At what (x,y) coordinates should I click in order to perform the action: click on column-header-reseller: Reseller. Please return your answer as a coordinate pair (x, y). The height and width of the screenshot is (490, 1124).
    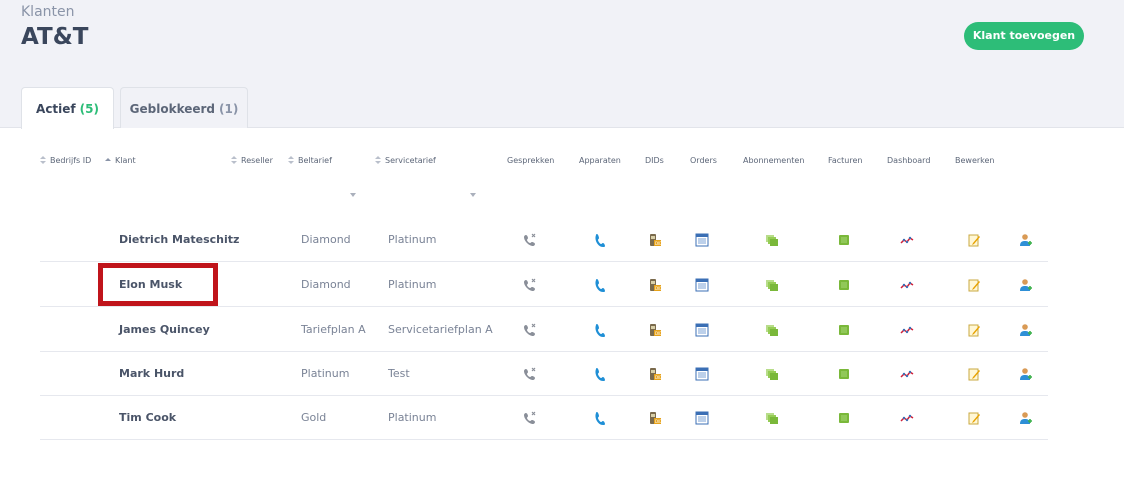
    Looking at the image, I should click on (252, 160).